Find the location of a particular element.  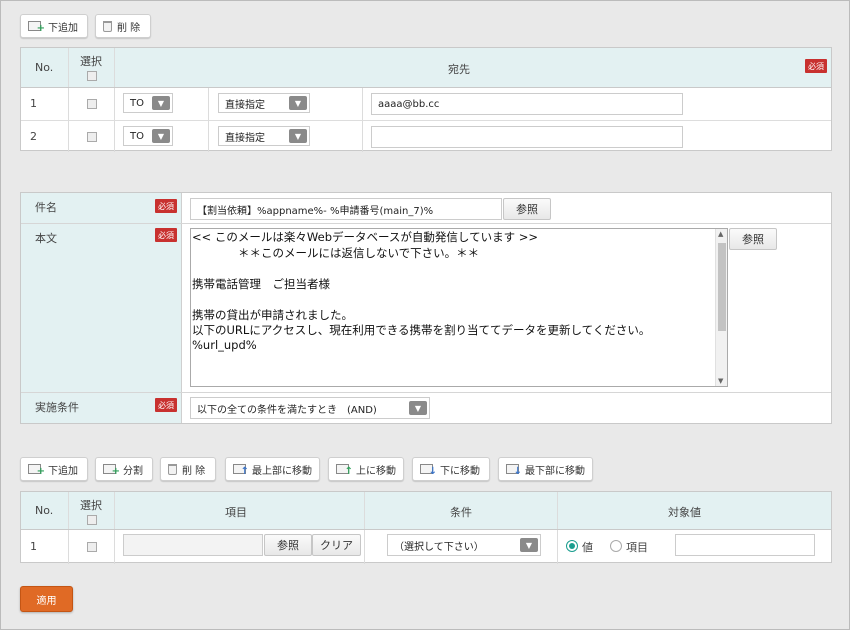

split-button: + 分割 is located at coordinates (124, 469).